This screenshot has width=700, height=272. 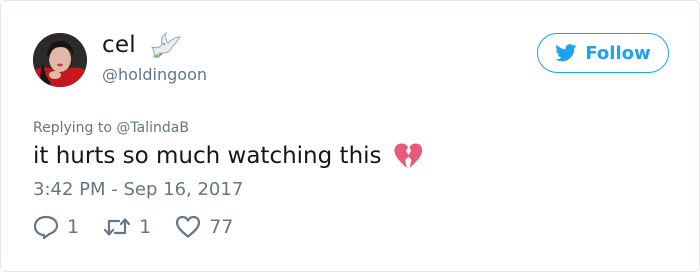 I want to click on retweet-count: 1, so click(x=145, y=227).